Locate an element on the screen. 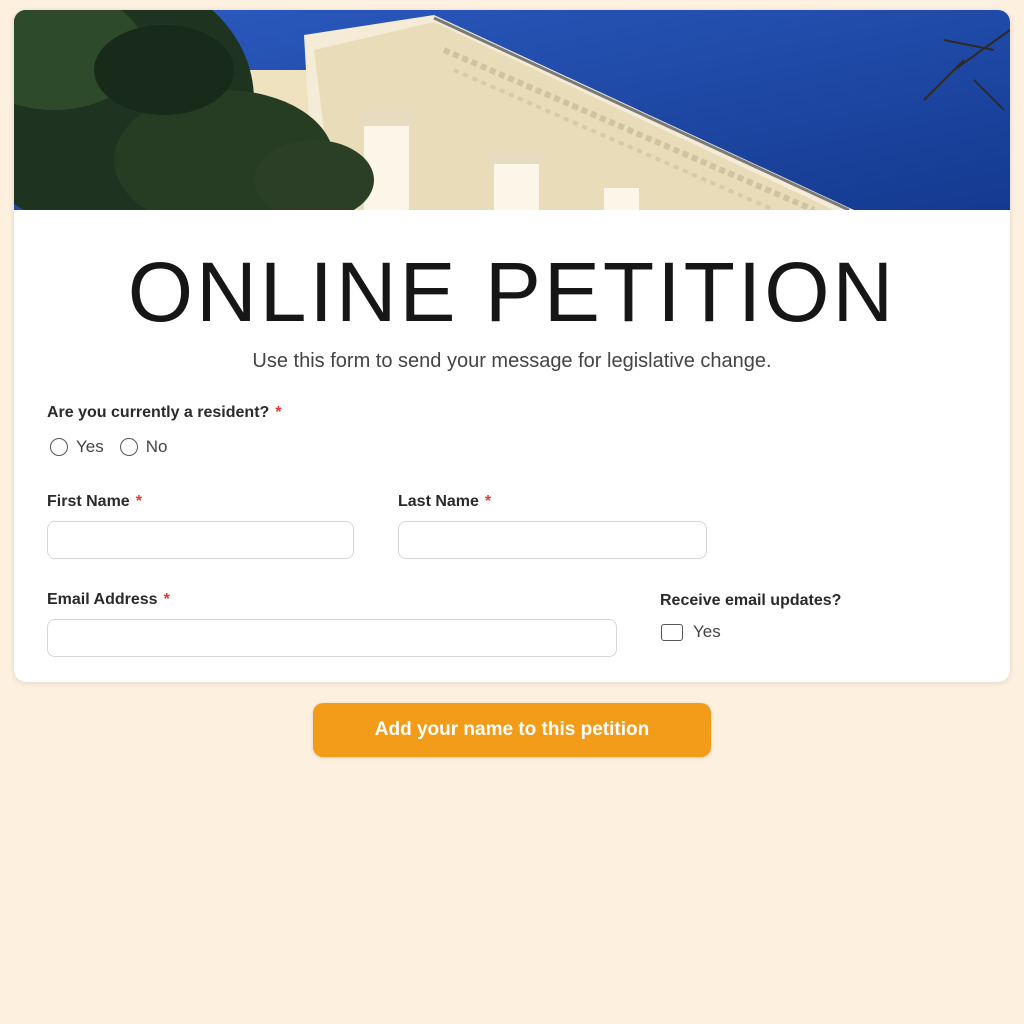 The height and width of the screenshot is (1024, 1024). first-name-label: First Name * is located at coordinates (94, 502).